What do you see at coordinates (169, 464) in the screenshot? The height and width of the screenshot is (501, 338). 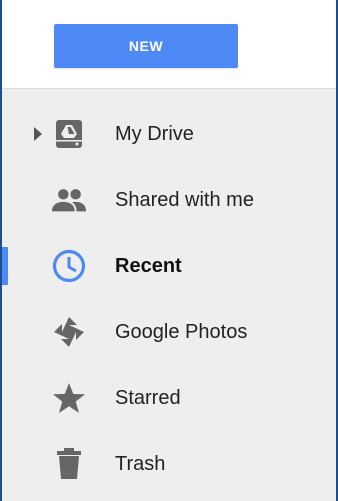 I see `sidebar-item-trash: Trash` at bounding box center [169, 464].